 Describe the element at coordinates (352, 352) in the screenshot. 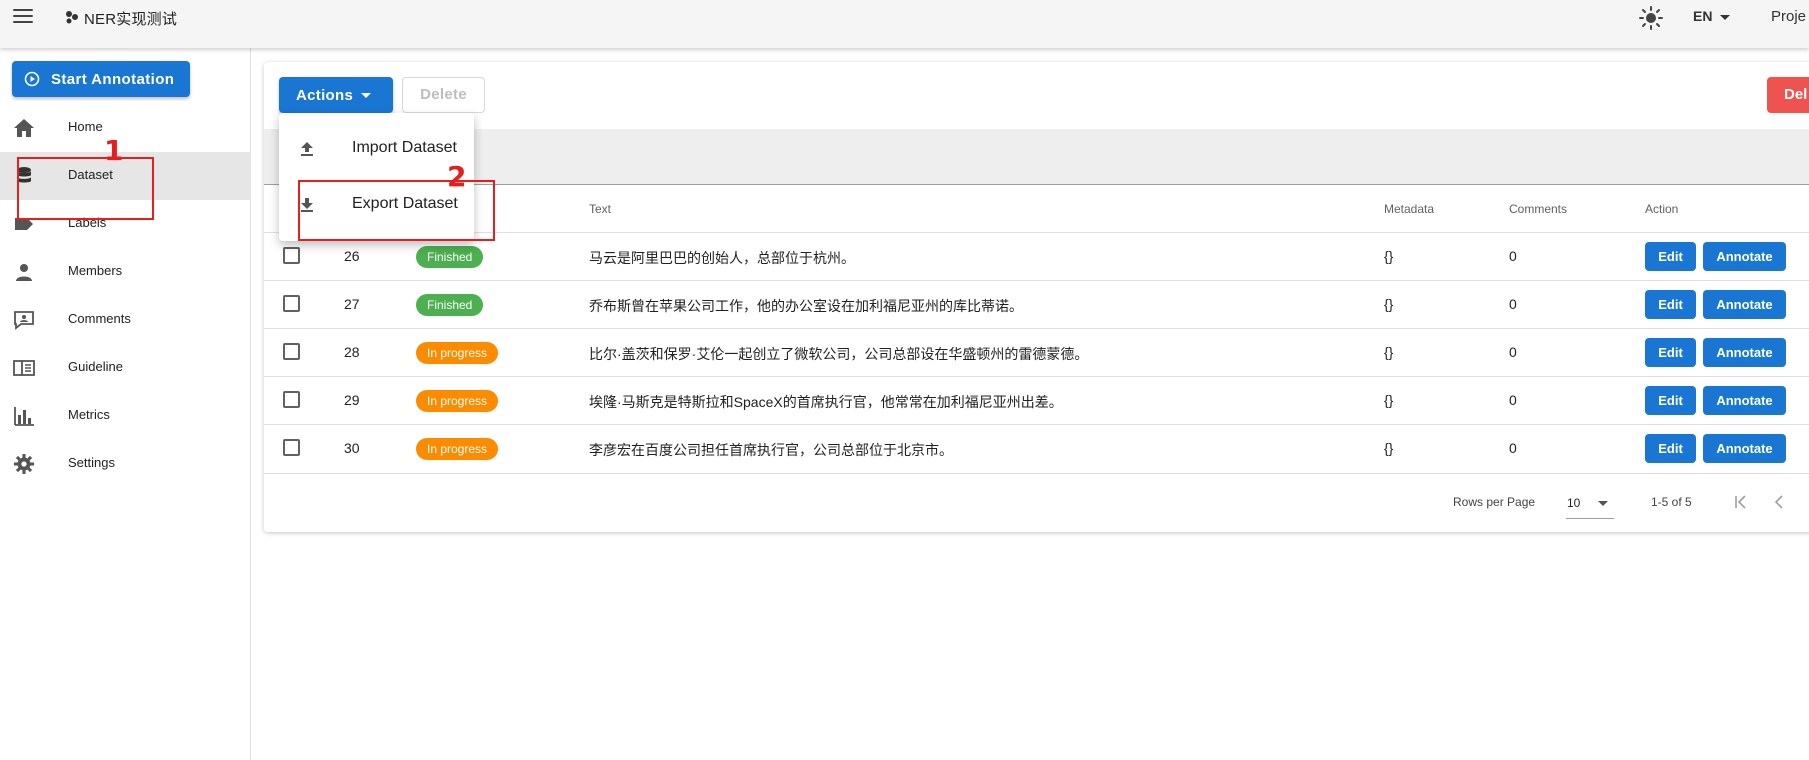

I see `row-id: 28` at that location.